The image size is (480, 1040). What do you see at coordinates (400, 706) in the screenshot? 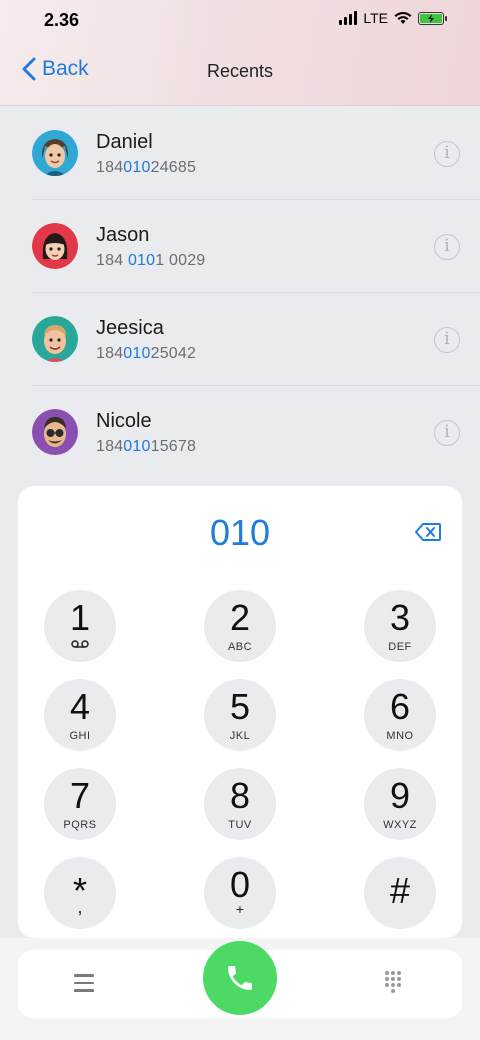
I see `key-digit: 6` at bounding box center [400, 706].